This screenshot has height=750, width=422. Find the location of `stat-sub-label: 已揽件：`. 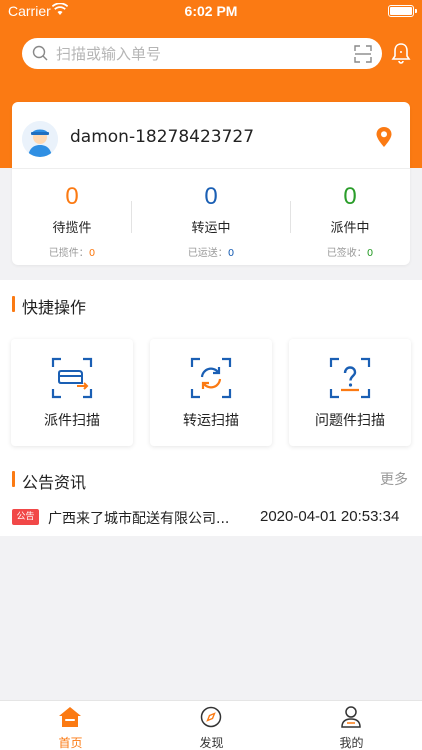

stat-sub-label: 已揽件： is located at coordinates (68, 253).